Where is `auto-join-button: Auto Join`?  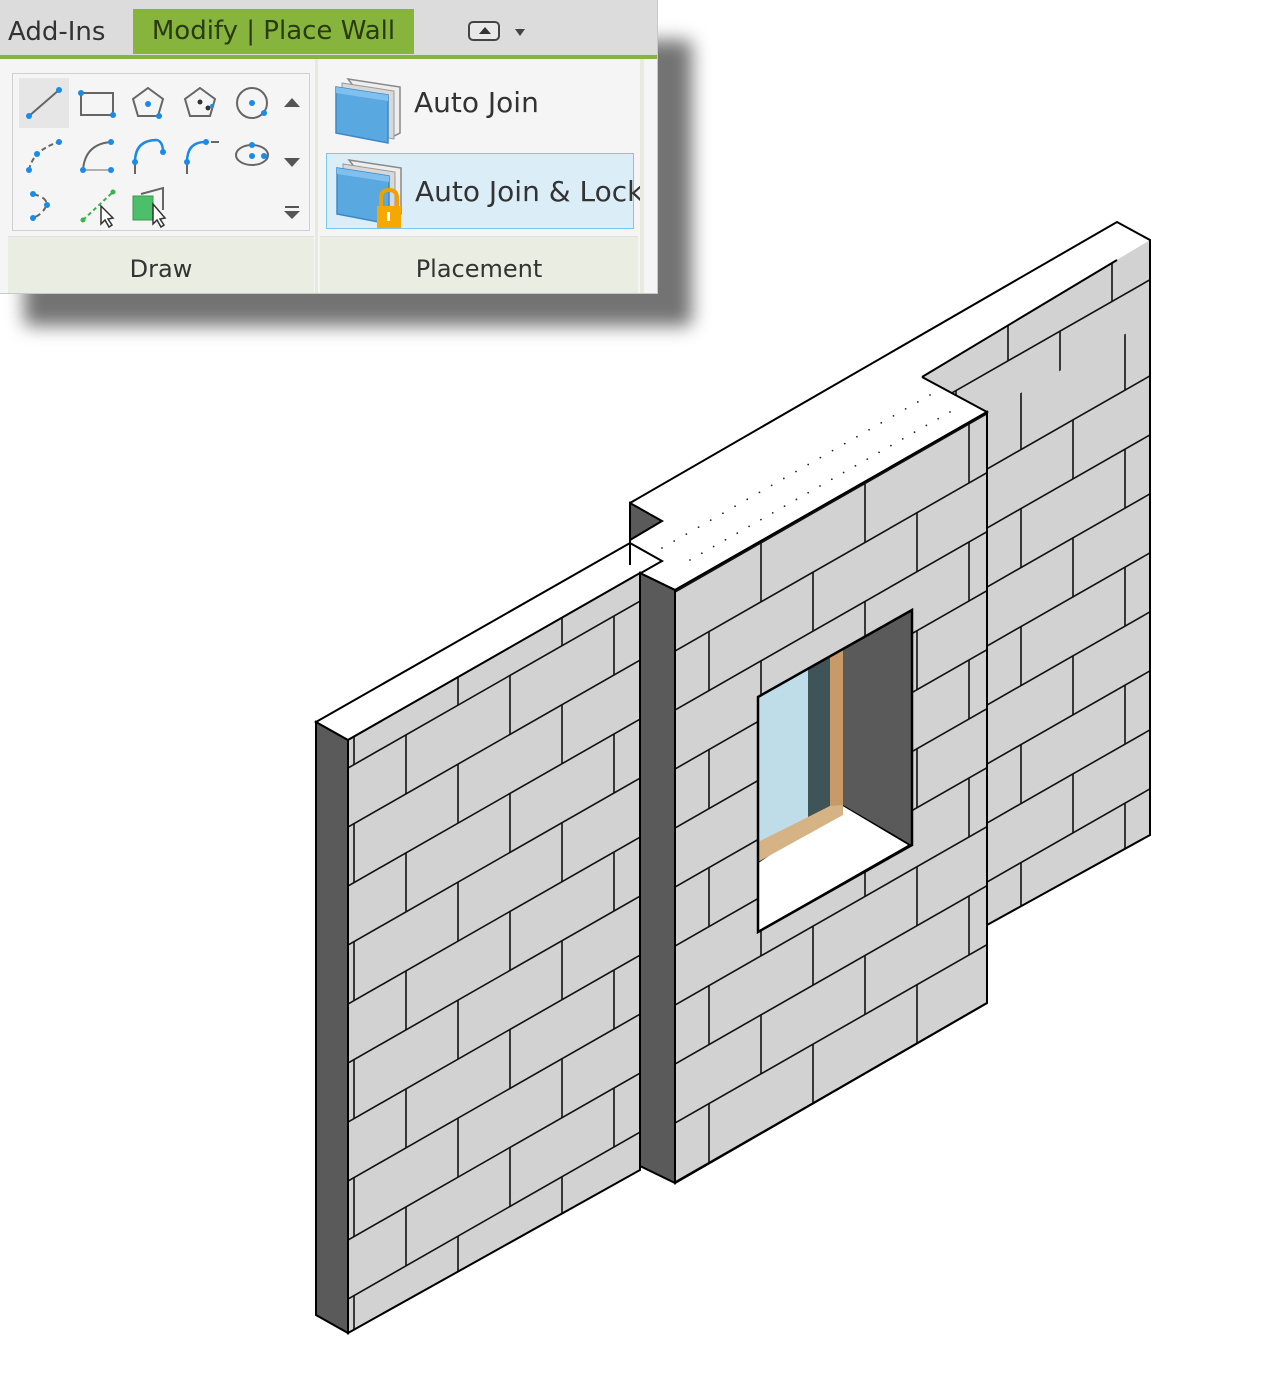
auto-join-button: Auto Join is located at coordinates (480, 104).